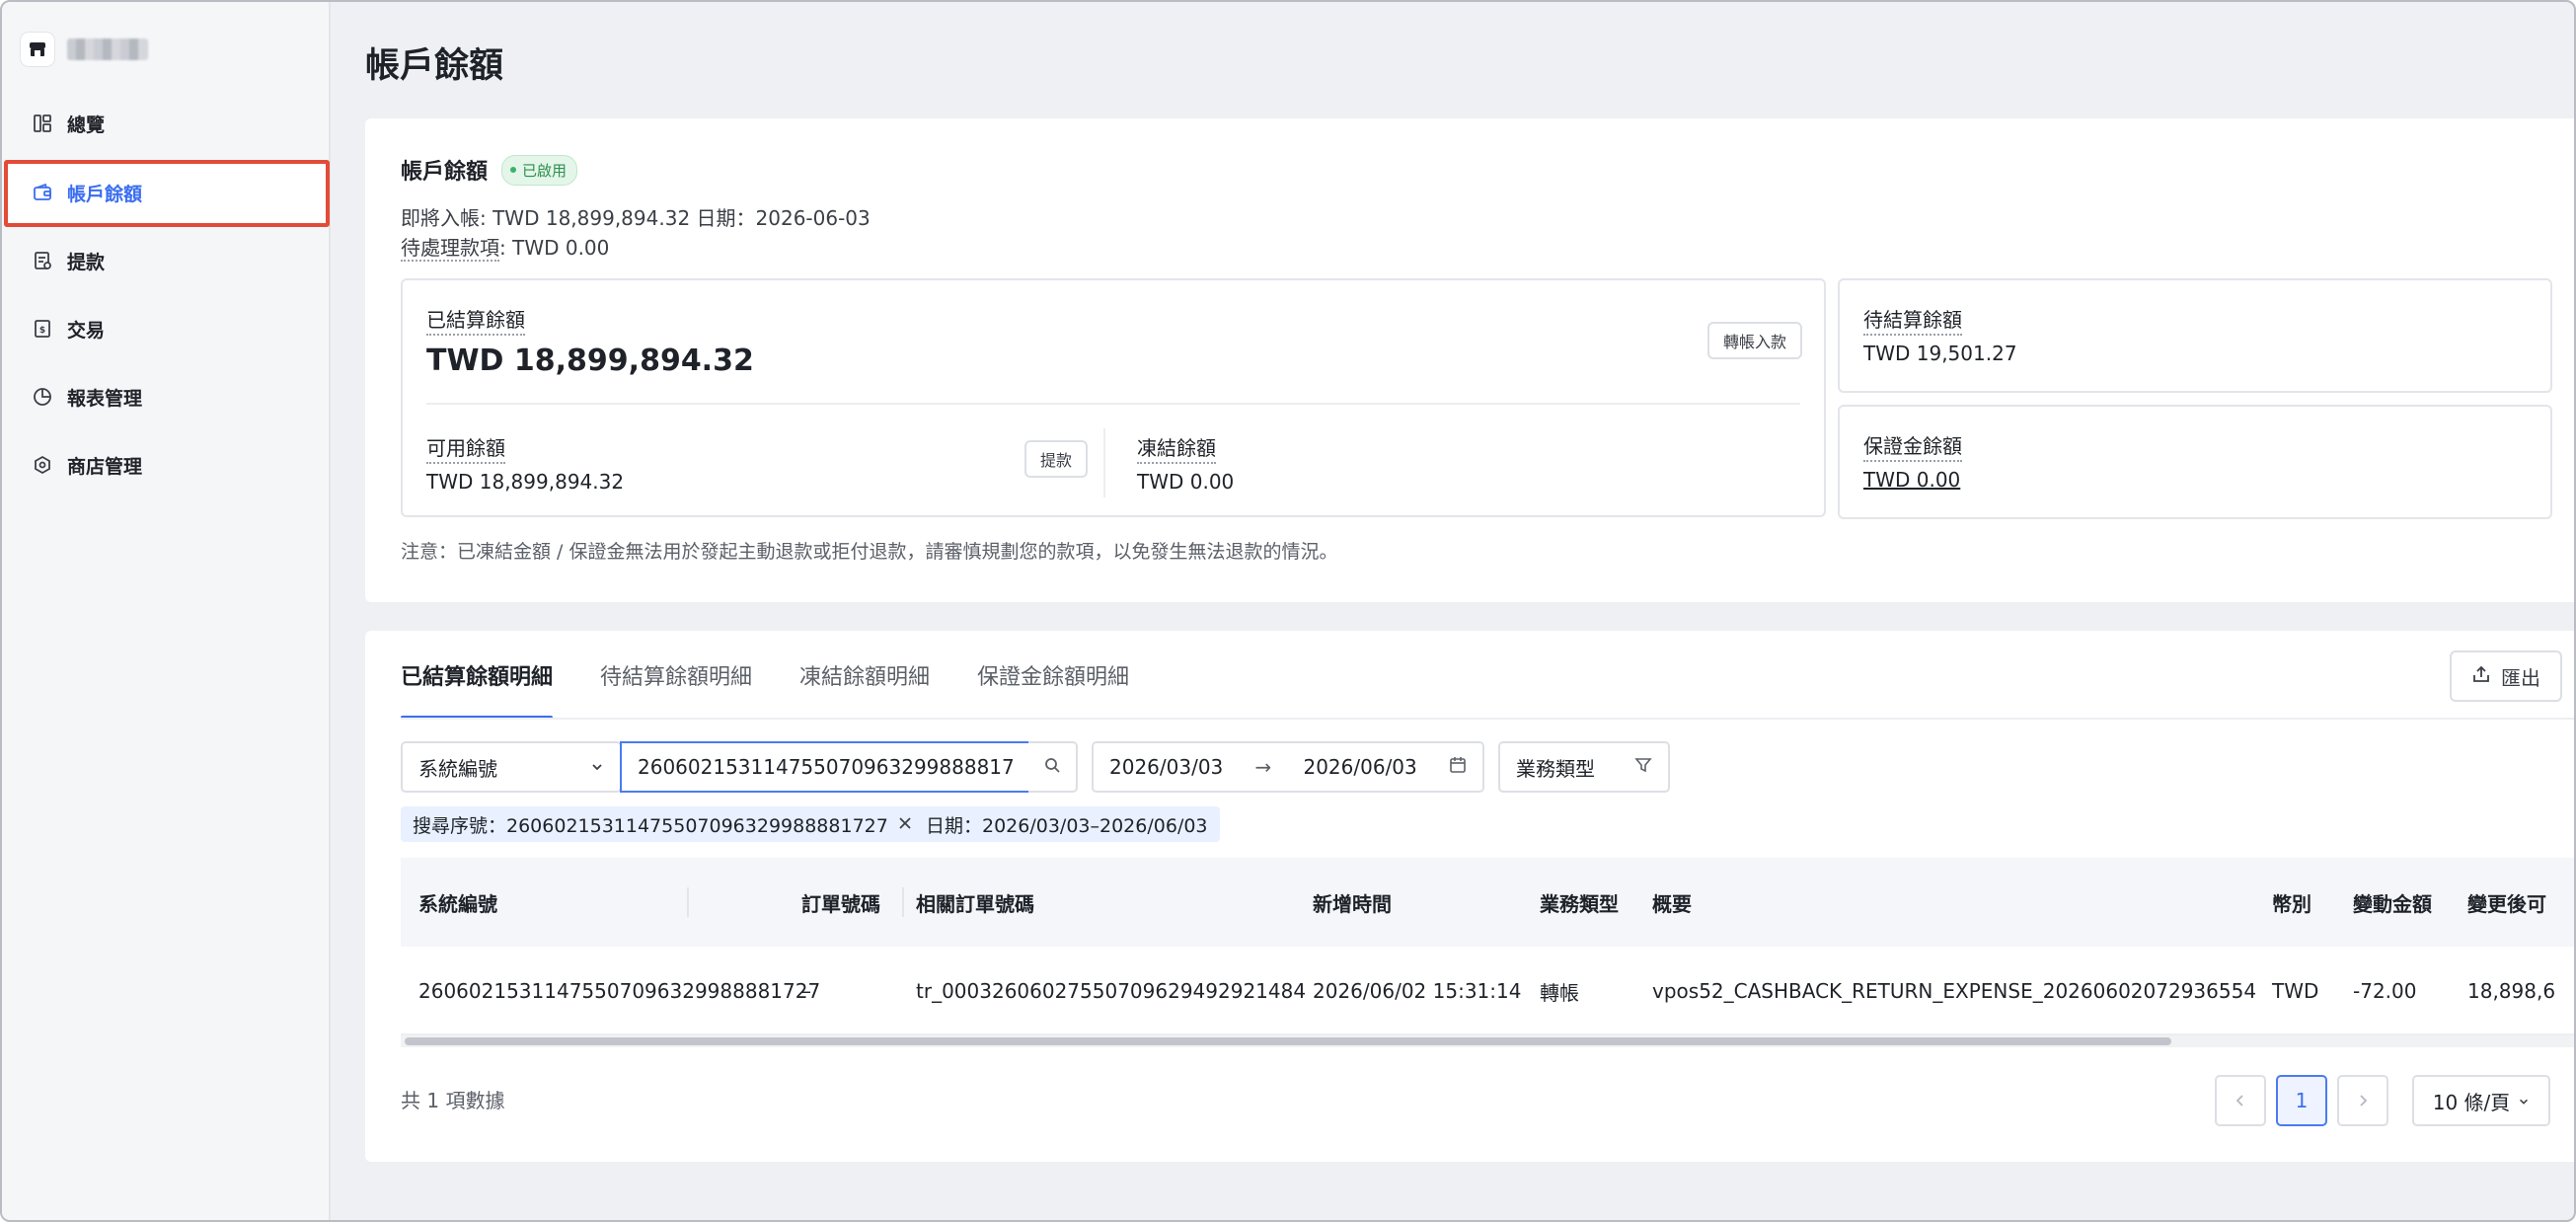  What do you see at coordinates (1912, 320) in the screenshot?
I see `pending-settlement-label: 待結算餘額` at bounding box center [1912, 320].